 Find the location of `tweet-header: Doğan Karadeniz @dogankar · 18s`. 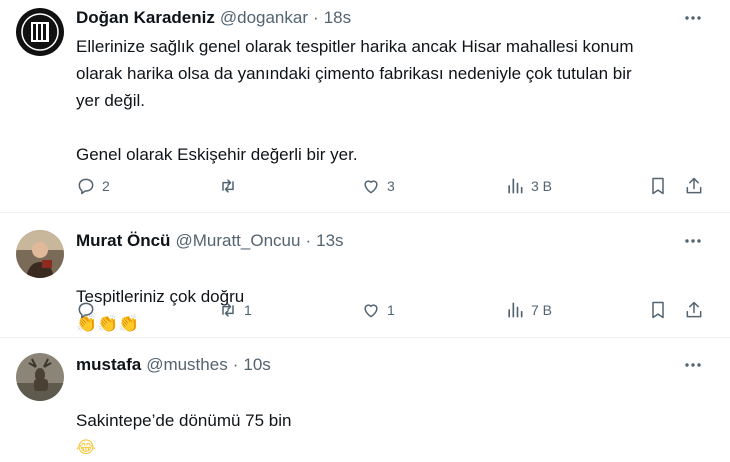

tweet-header: Doğan Karadeniz @dogankar · 18s is located at coordinates (213, 18).